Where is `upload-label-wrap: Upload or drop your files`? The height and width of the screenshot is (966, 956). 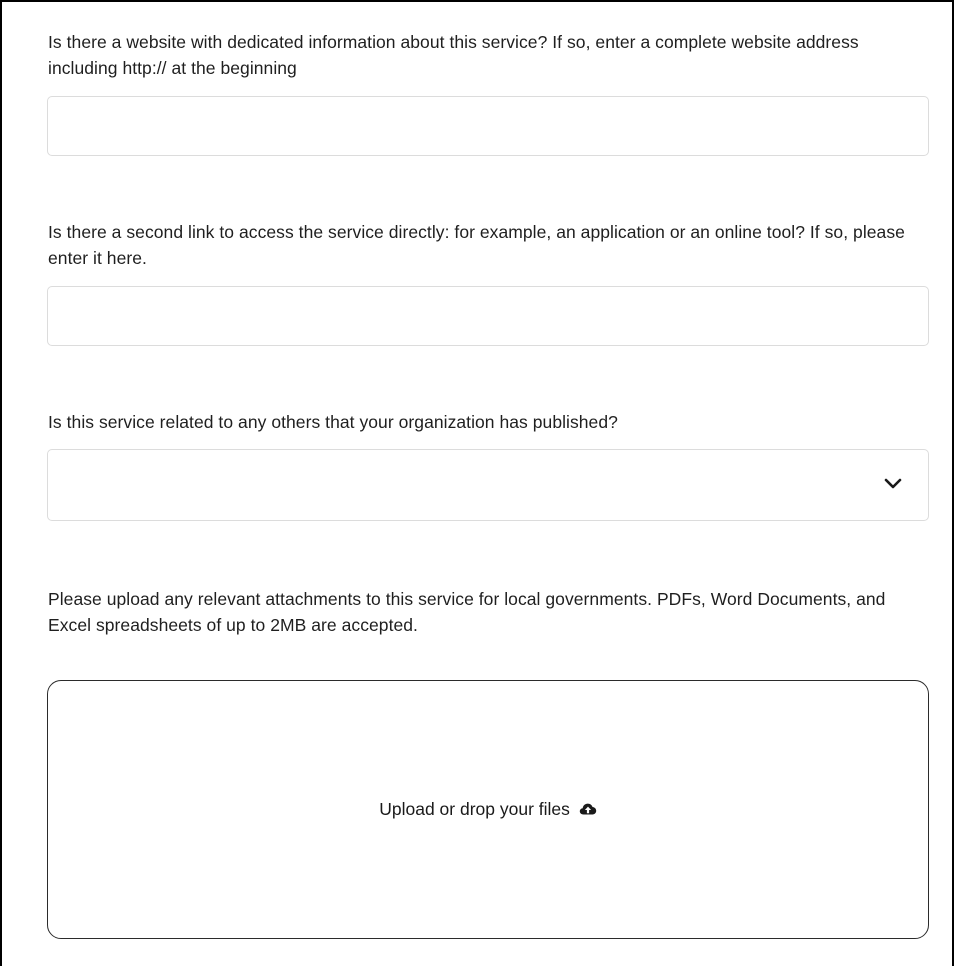
upload-label-wrap: Upload or drop your files is located at coordinates (488, 809).